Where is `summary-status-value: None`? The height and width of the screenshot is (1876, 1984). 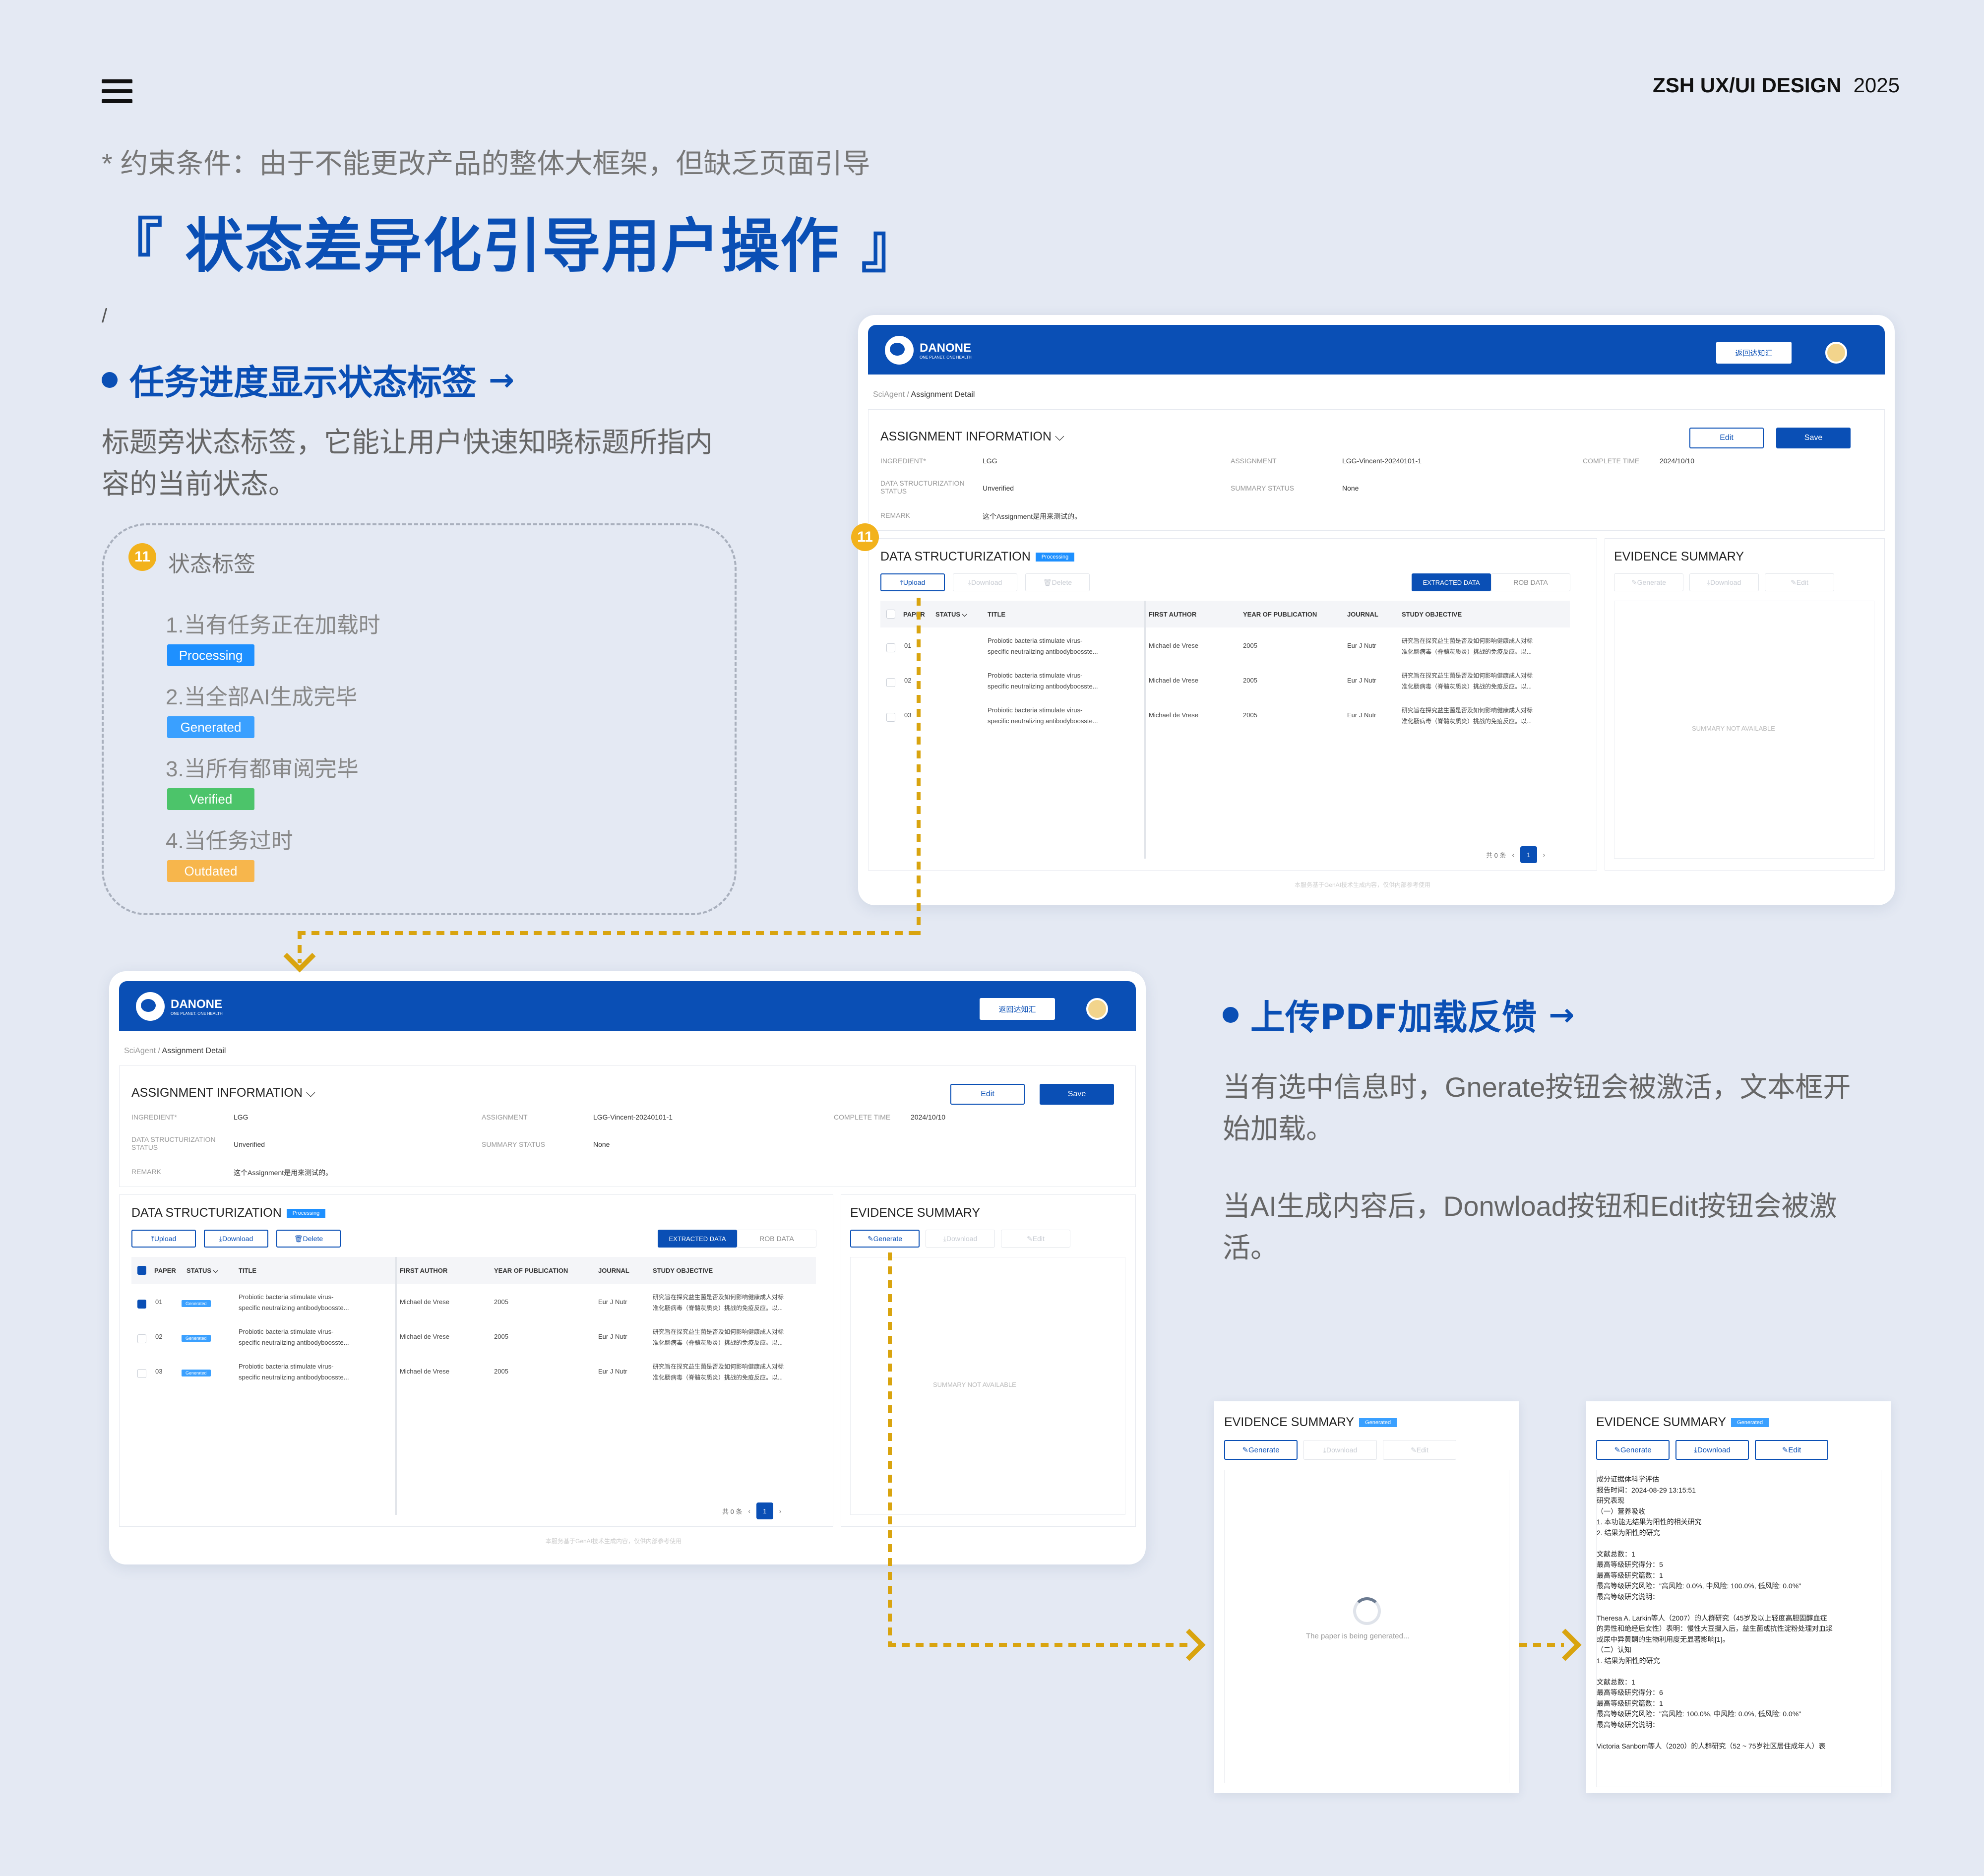 summary-status-value: None is located at coordinates (1350, 488).